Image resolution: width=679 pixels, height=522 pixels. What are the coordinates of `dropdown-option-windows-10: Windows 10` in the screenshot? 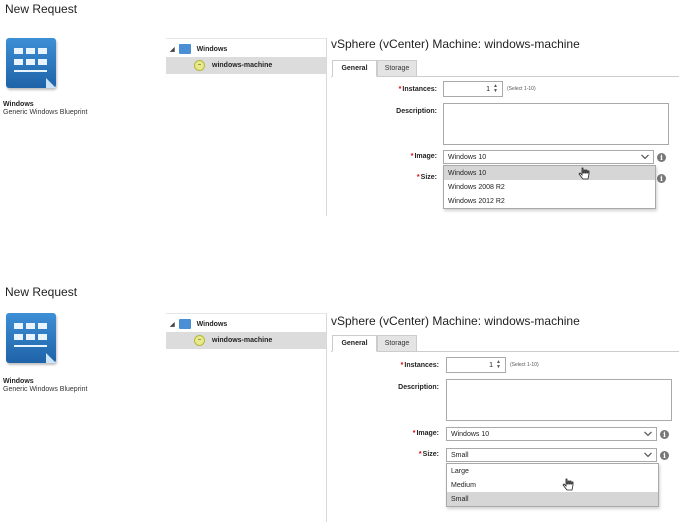 It's located at (549, 173).